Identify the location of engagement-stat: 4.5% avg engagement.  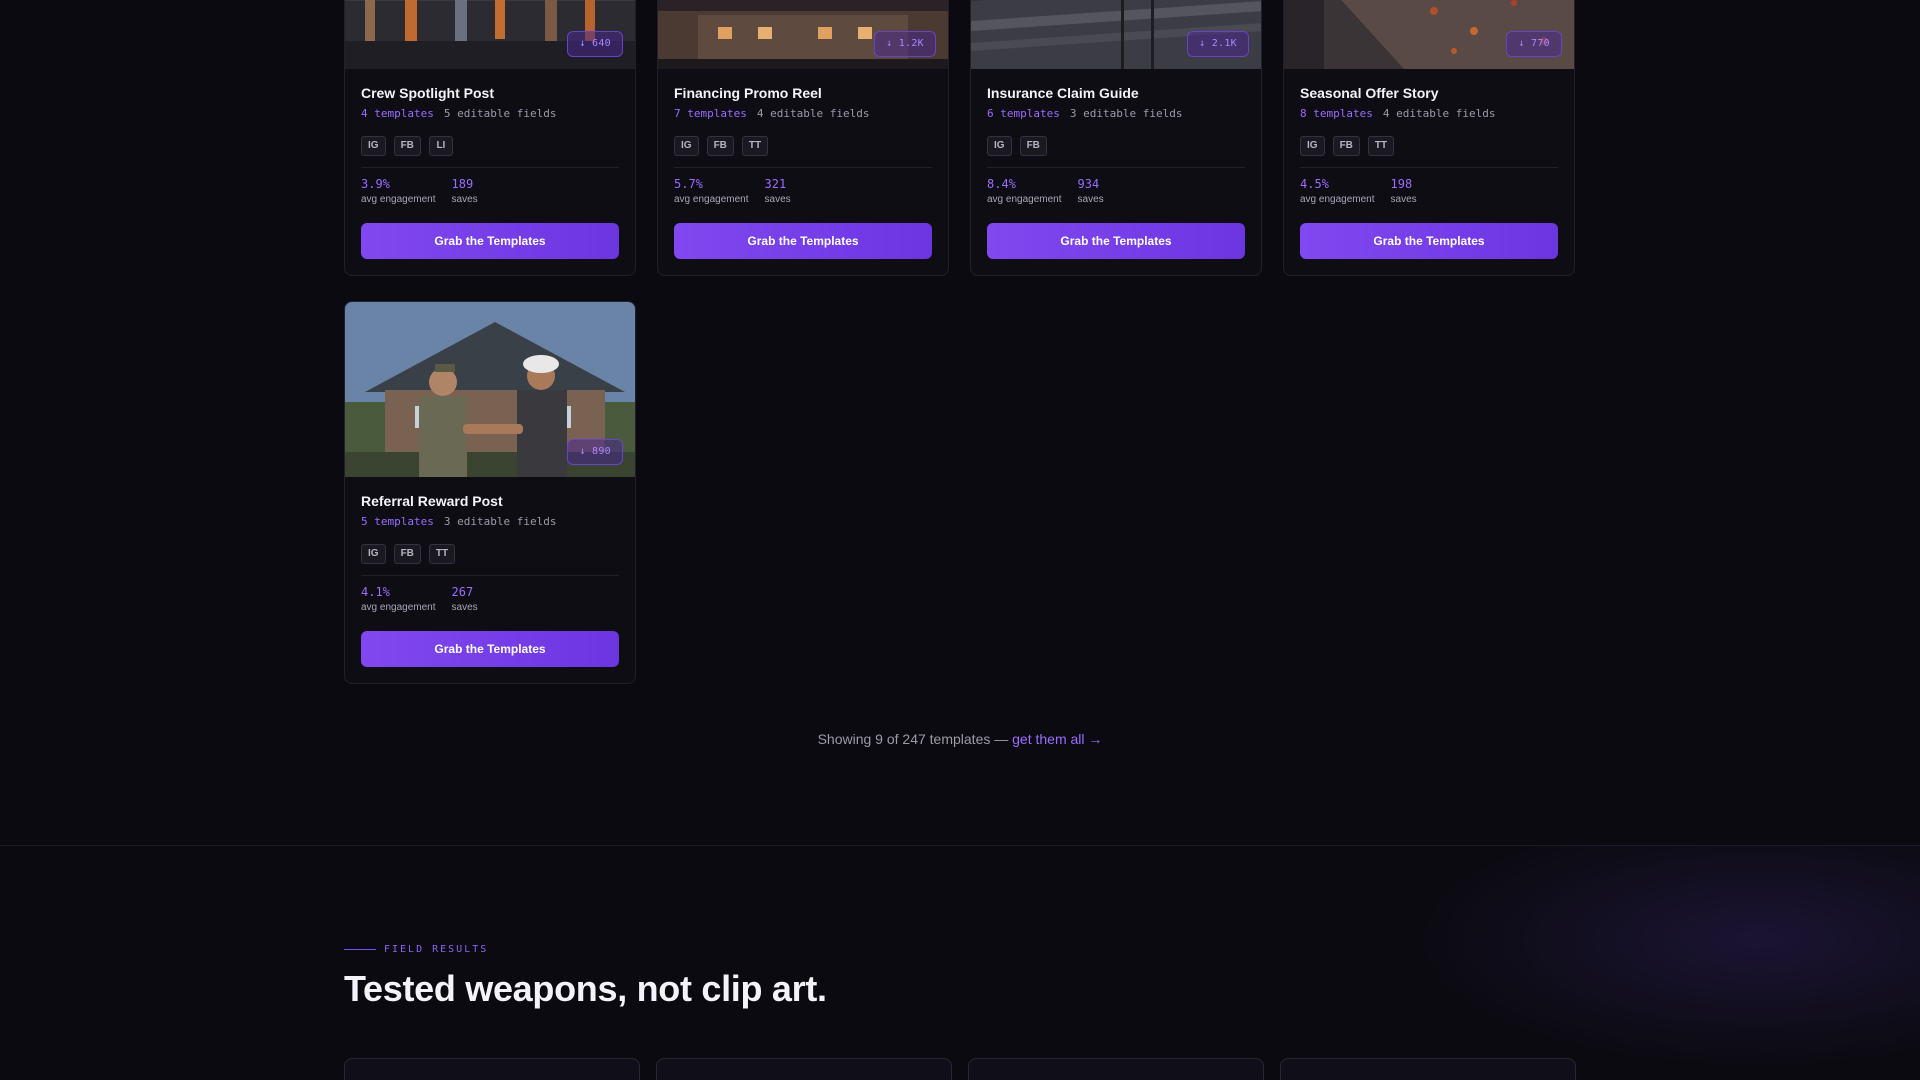
(1337, 192).